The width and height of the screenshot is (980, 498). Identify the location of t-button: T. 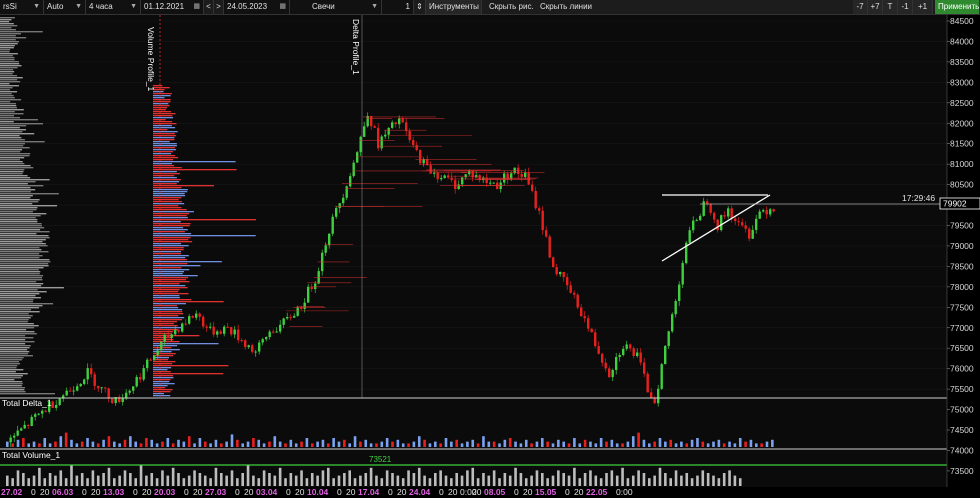
(890, 7).